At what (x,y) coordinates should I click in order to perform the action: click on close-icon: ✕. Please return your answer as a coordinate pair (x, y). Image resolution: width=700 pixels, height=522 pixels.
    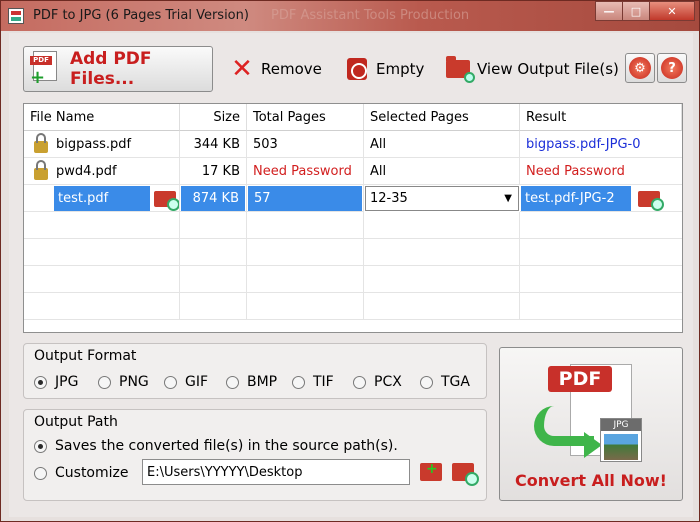
    Looking at the image, I should click on (672, 11).